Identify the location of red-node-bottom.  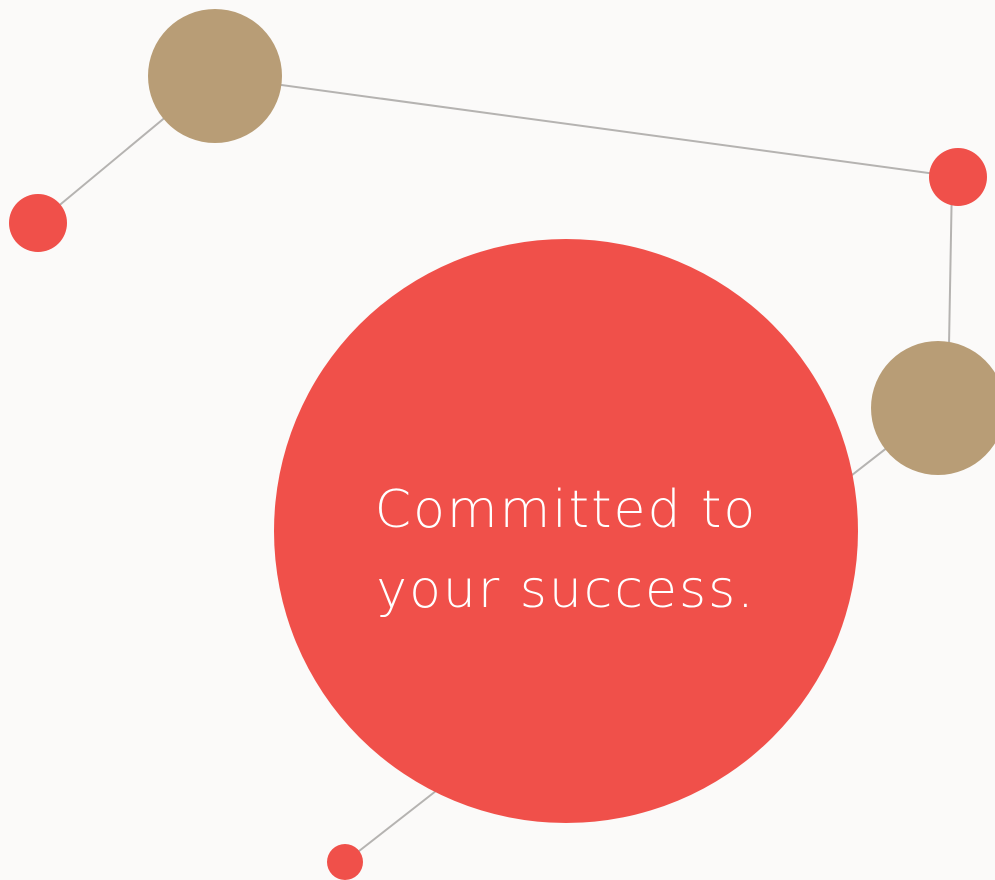
(345, 862).